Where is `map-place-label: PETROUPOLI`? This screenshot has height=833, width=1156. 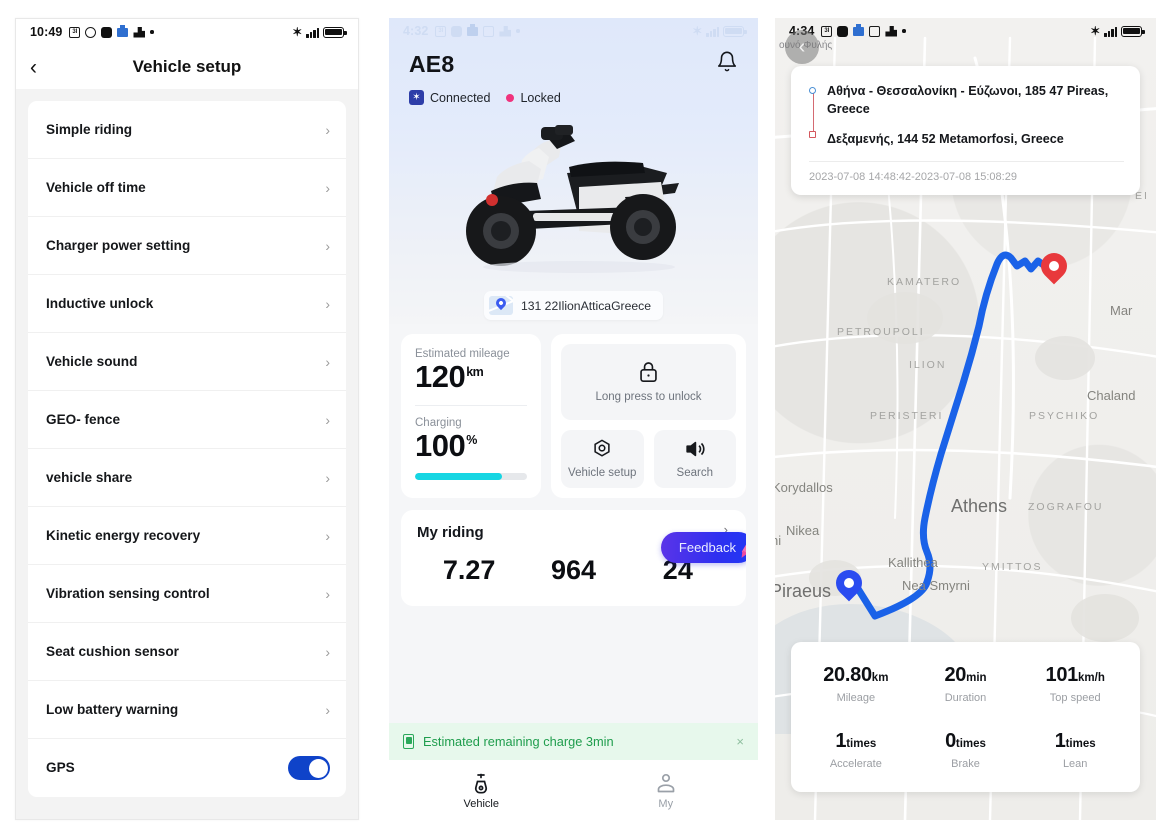 map-place-label: PETROUPOLI is located at coordinates (881, 332).